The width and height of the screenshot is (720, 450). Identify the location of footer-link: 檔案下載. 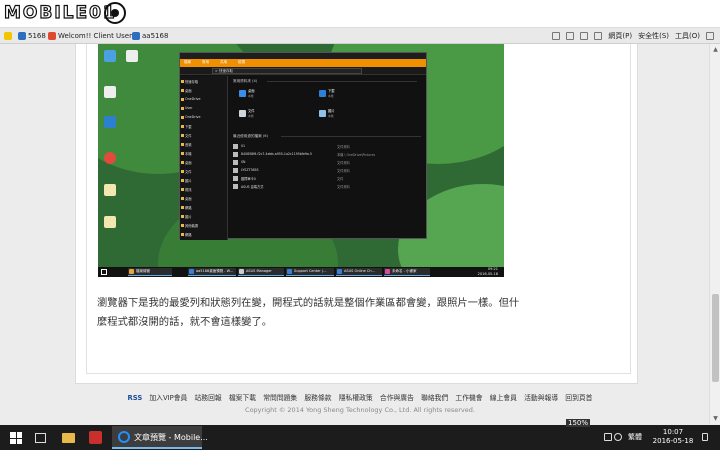
(242, 398).